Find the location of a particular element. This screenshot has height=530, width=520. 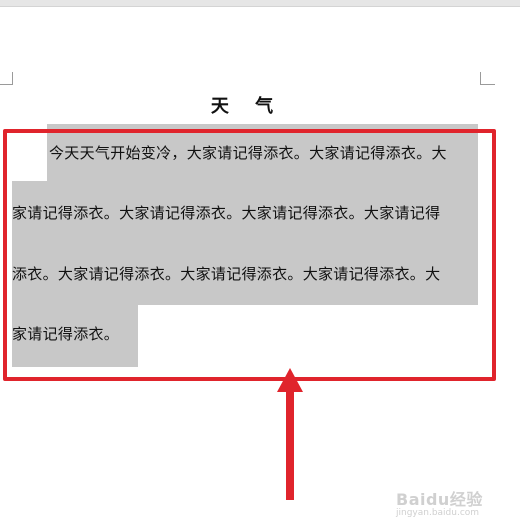

watermark-subtext: jingyan.baidu.com is located at coordinates (438, 513).